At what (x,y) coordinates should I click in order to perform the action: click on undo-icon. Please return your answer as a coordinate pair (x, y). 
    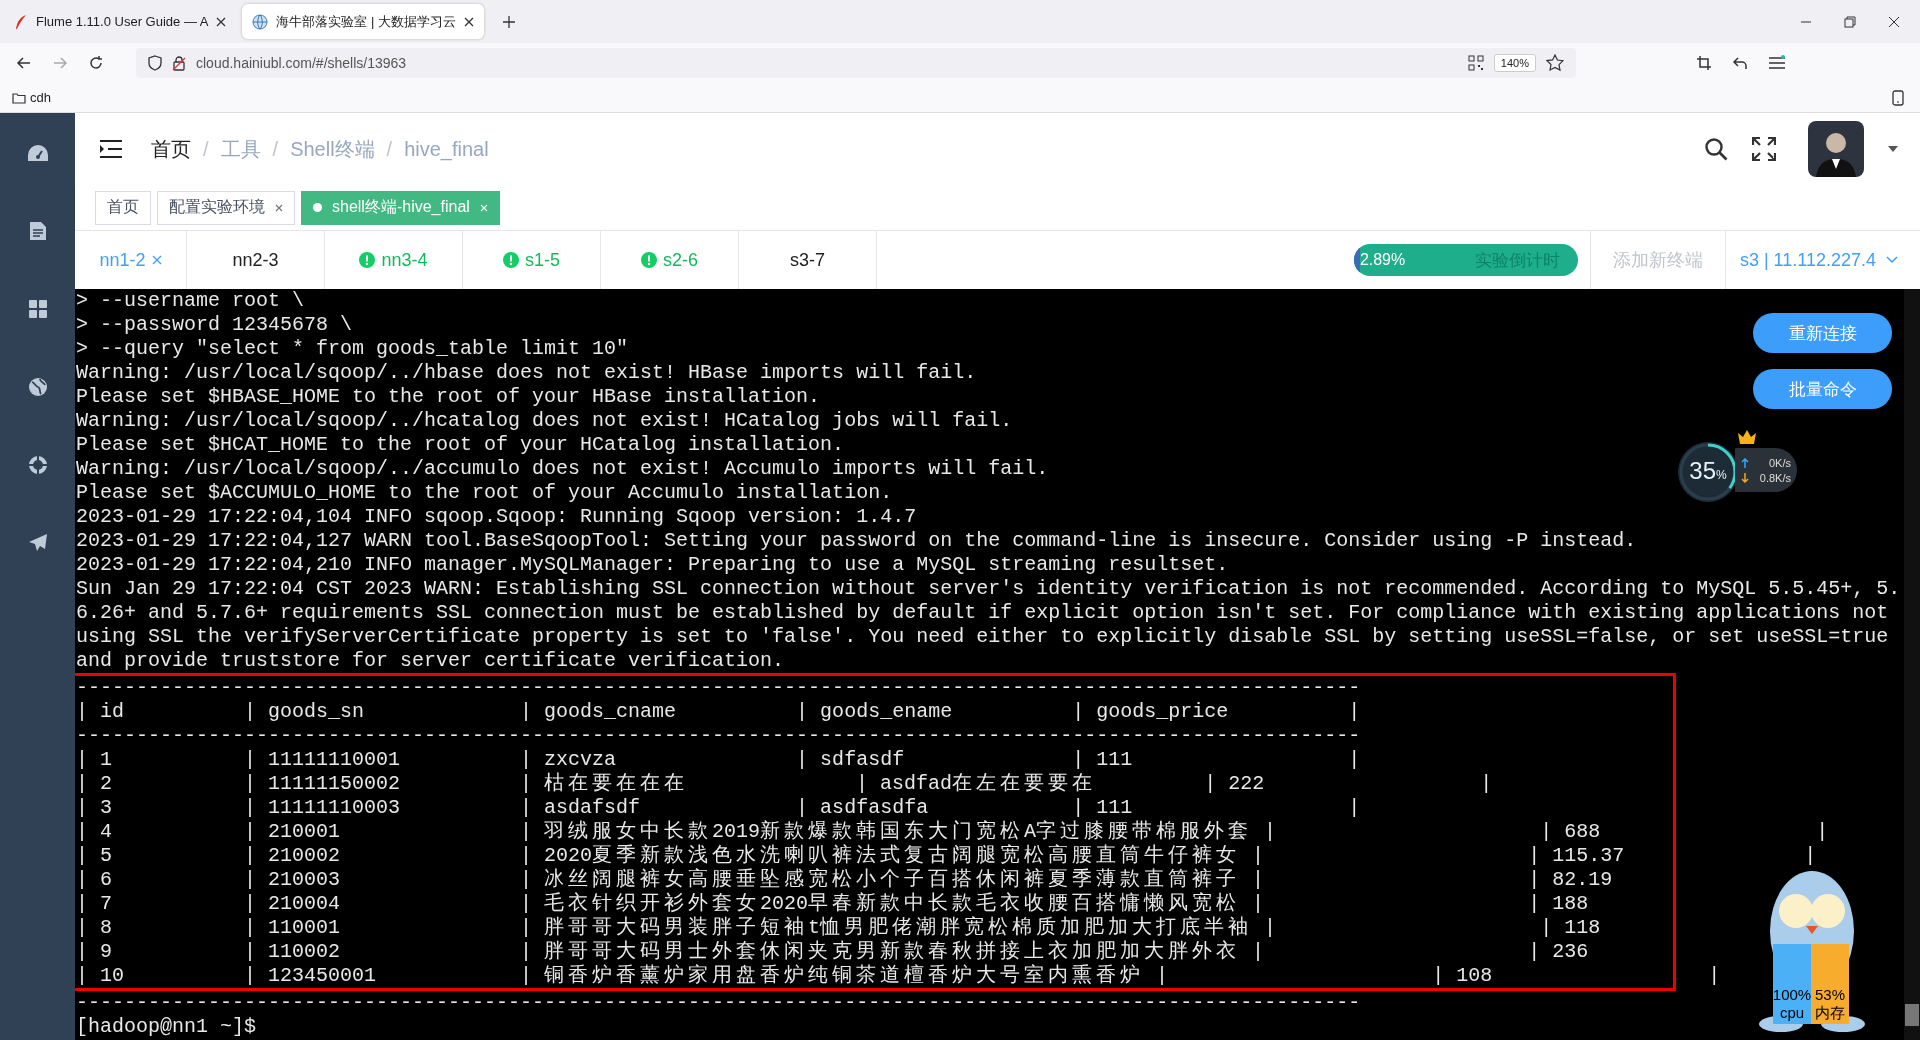
    Looking at the image, I should click on (1740, 63).